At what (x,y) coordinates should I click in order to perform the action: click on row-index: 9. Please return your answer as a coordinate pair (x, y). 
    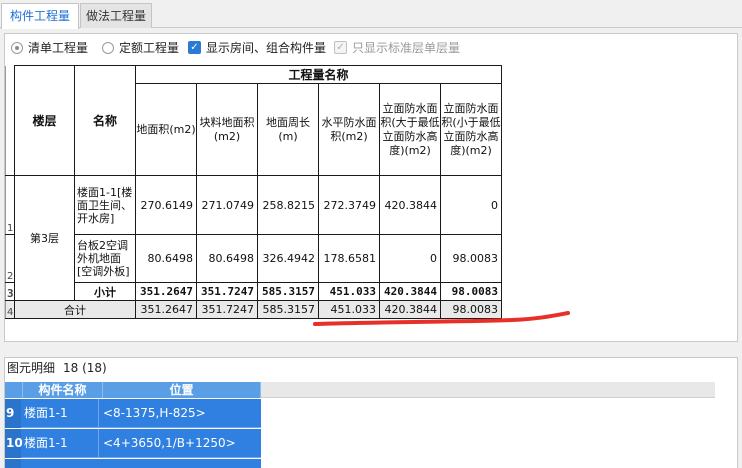
    Looking at the image, I should click on (13, 413).